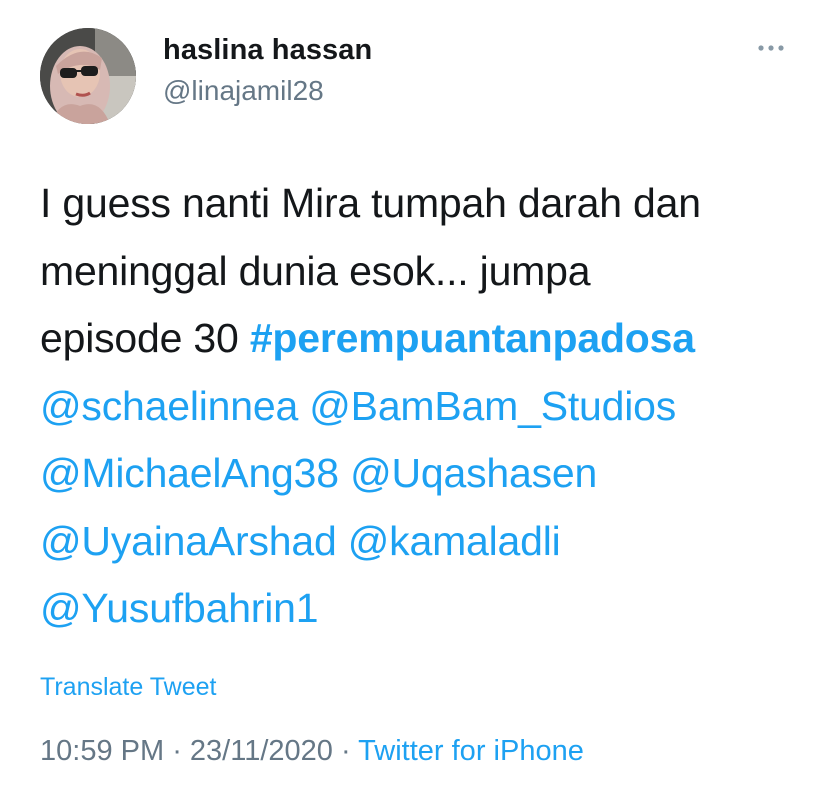  I want to click on tweet-line: @UyainaArshad @kamaladli, so click(420, 542).